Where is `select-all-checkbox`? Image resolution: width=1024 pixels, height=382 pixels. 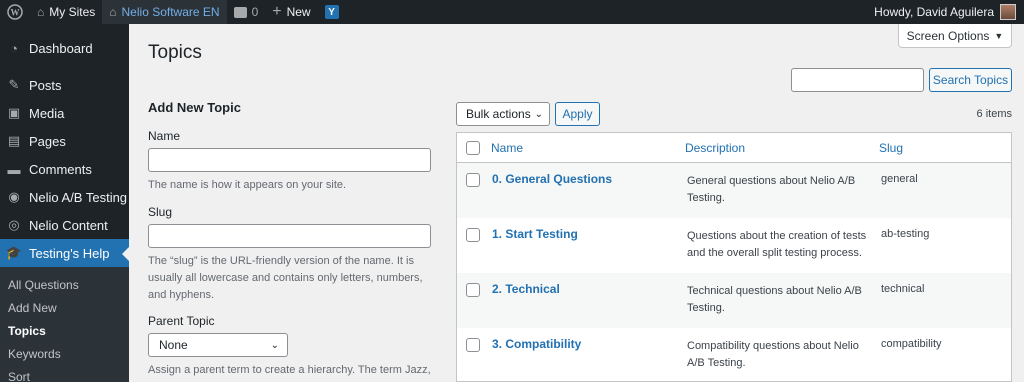
select-all-checkbox is located at coordinates (473, 148).